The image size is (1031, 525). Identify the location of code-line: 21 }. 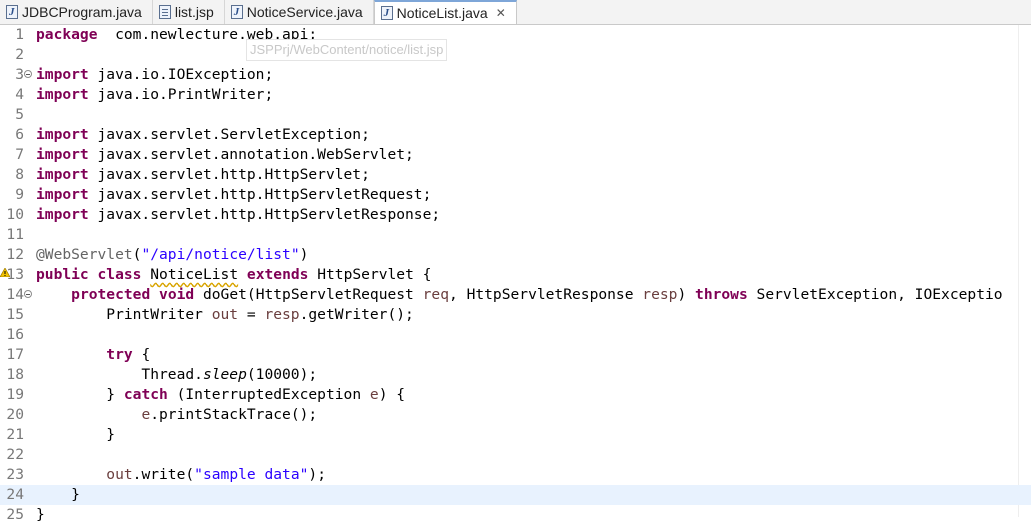
(515, 435).